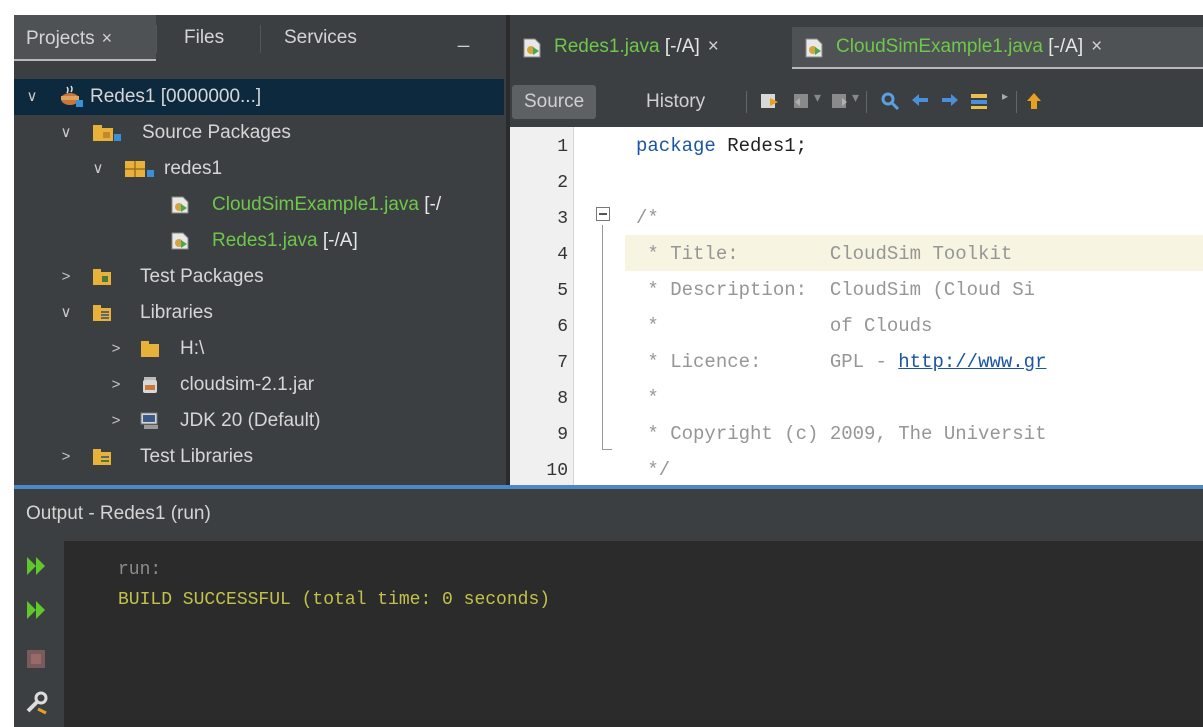  Describe the element at coordinates (647, 218) in the screenshot. I see `code-line-3: /*` at that location.